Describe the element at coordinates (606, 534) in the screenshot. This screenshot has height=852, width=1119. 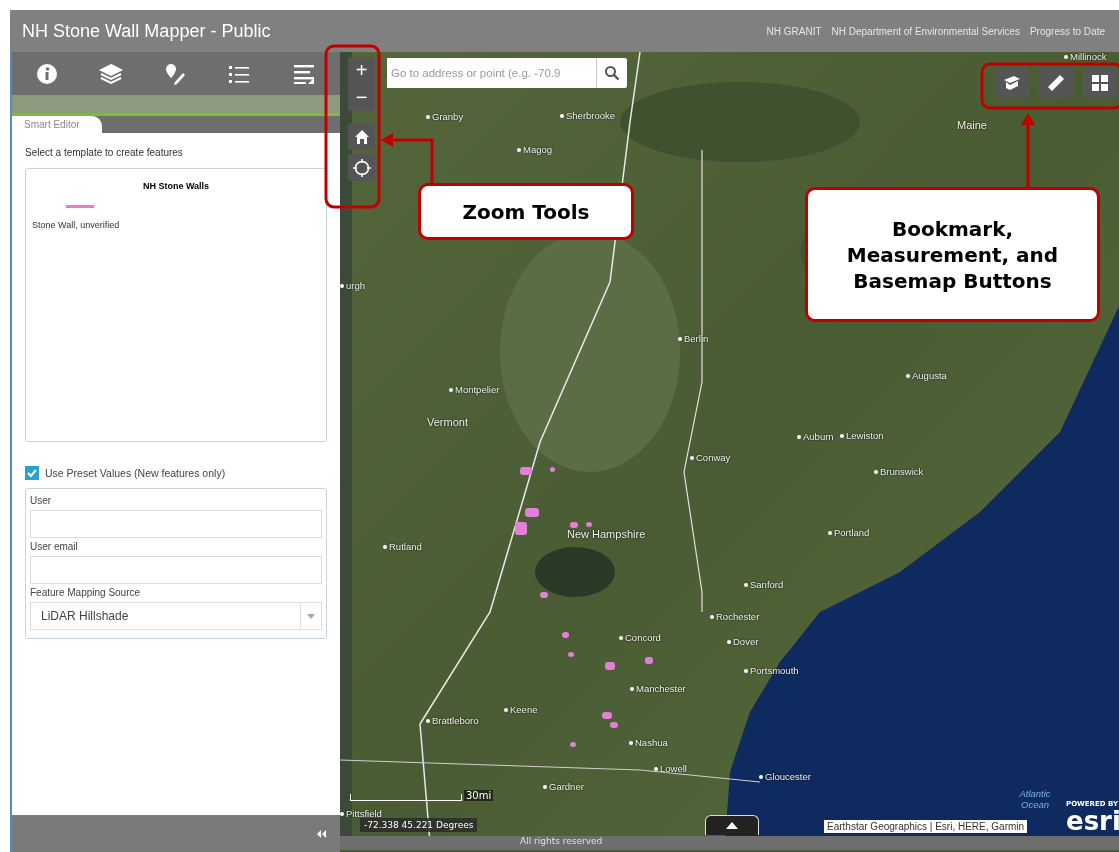
I see `map-place-label: New Hampshire` at that location.